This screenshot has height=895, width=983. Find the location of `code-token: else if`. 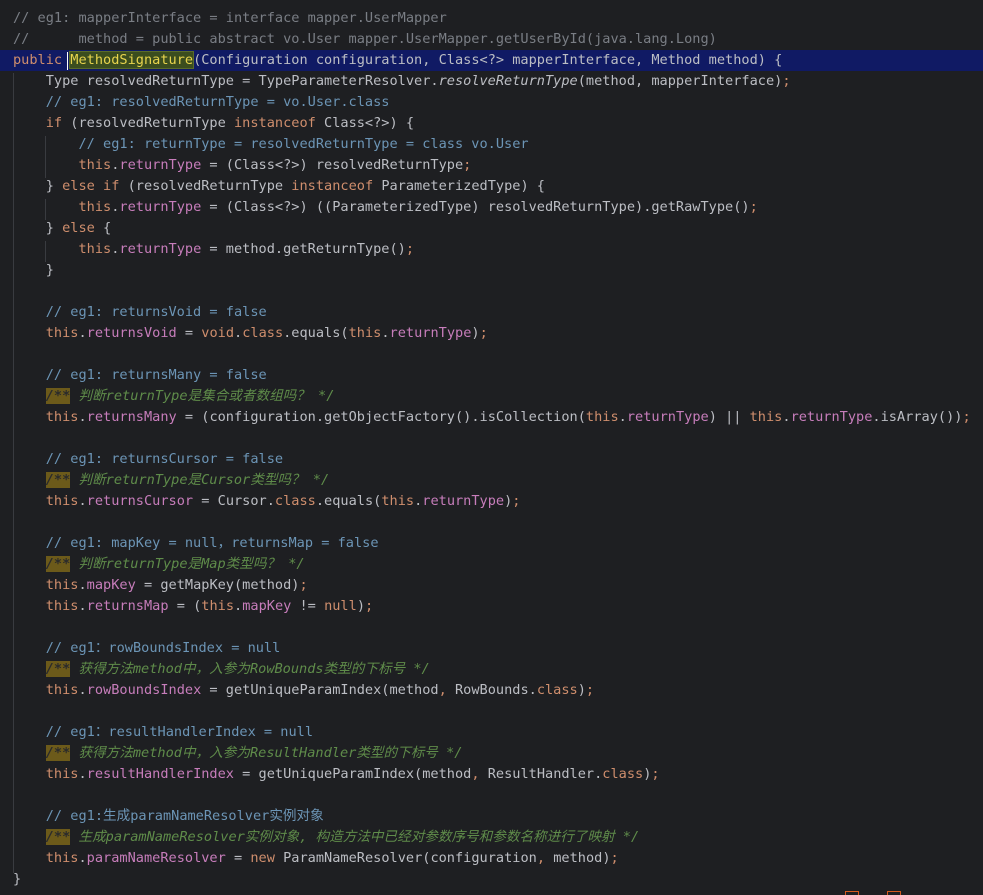

code-token: else if is located at coordinates (95, 186).